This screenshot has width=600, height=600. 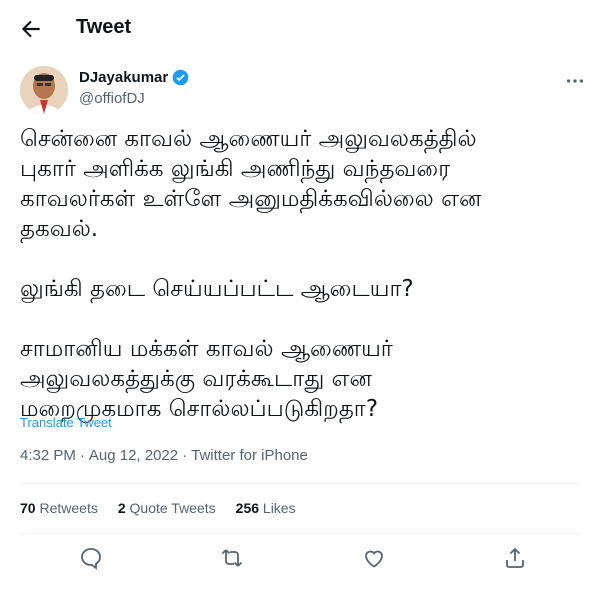 I want to click on share-icon, so click(x=515, y=558).